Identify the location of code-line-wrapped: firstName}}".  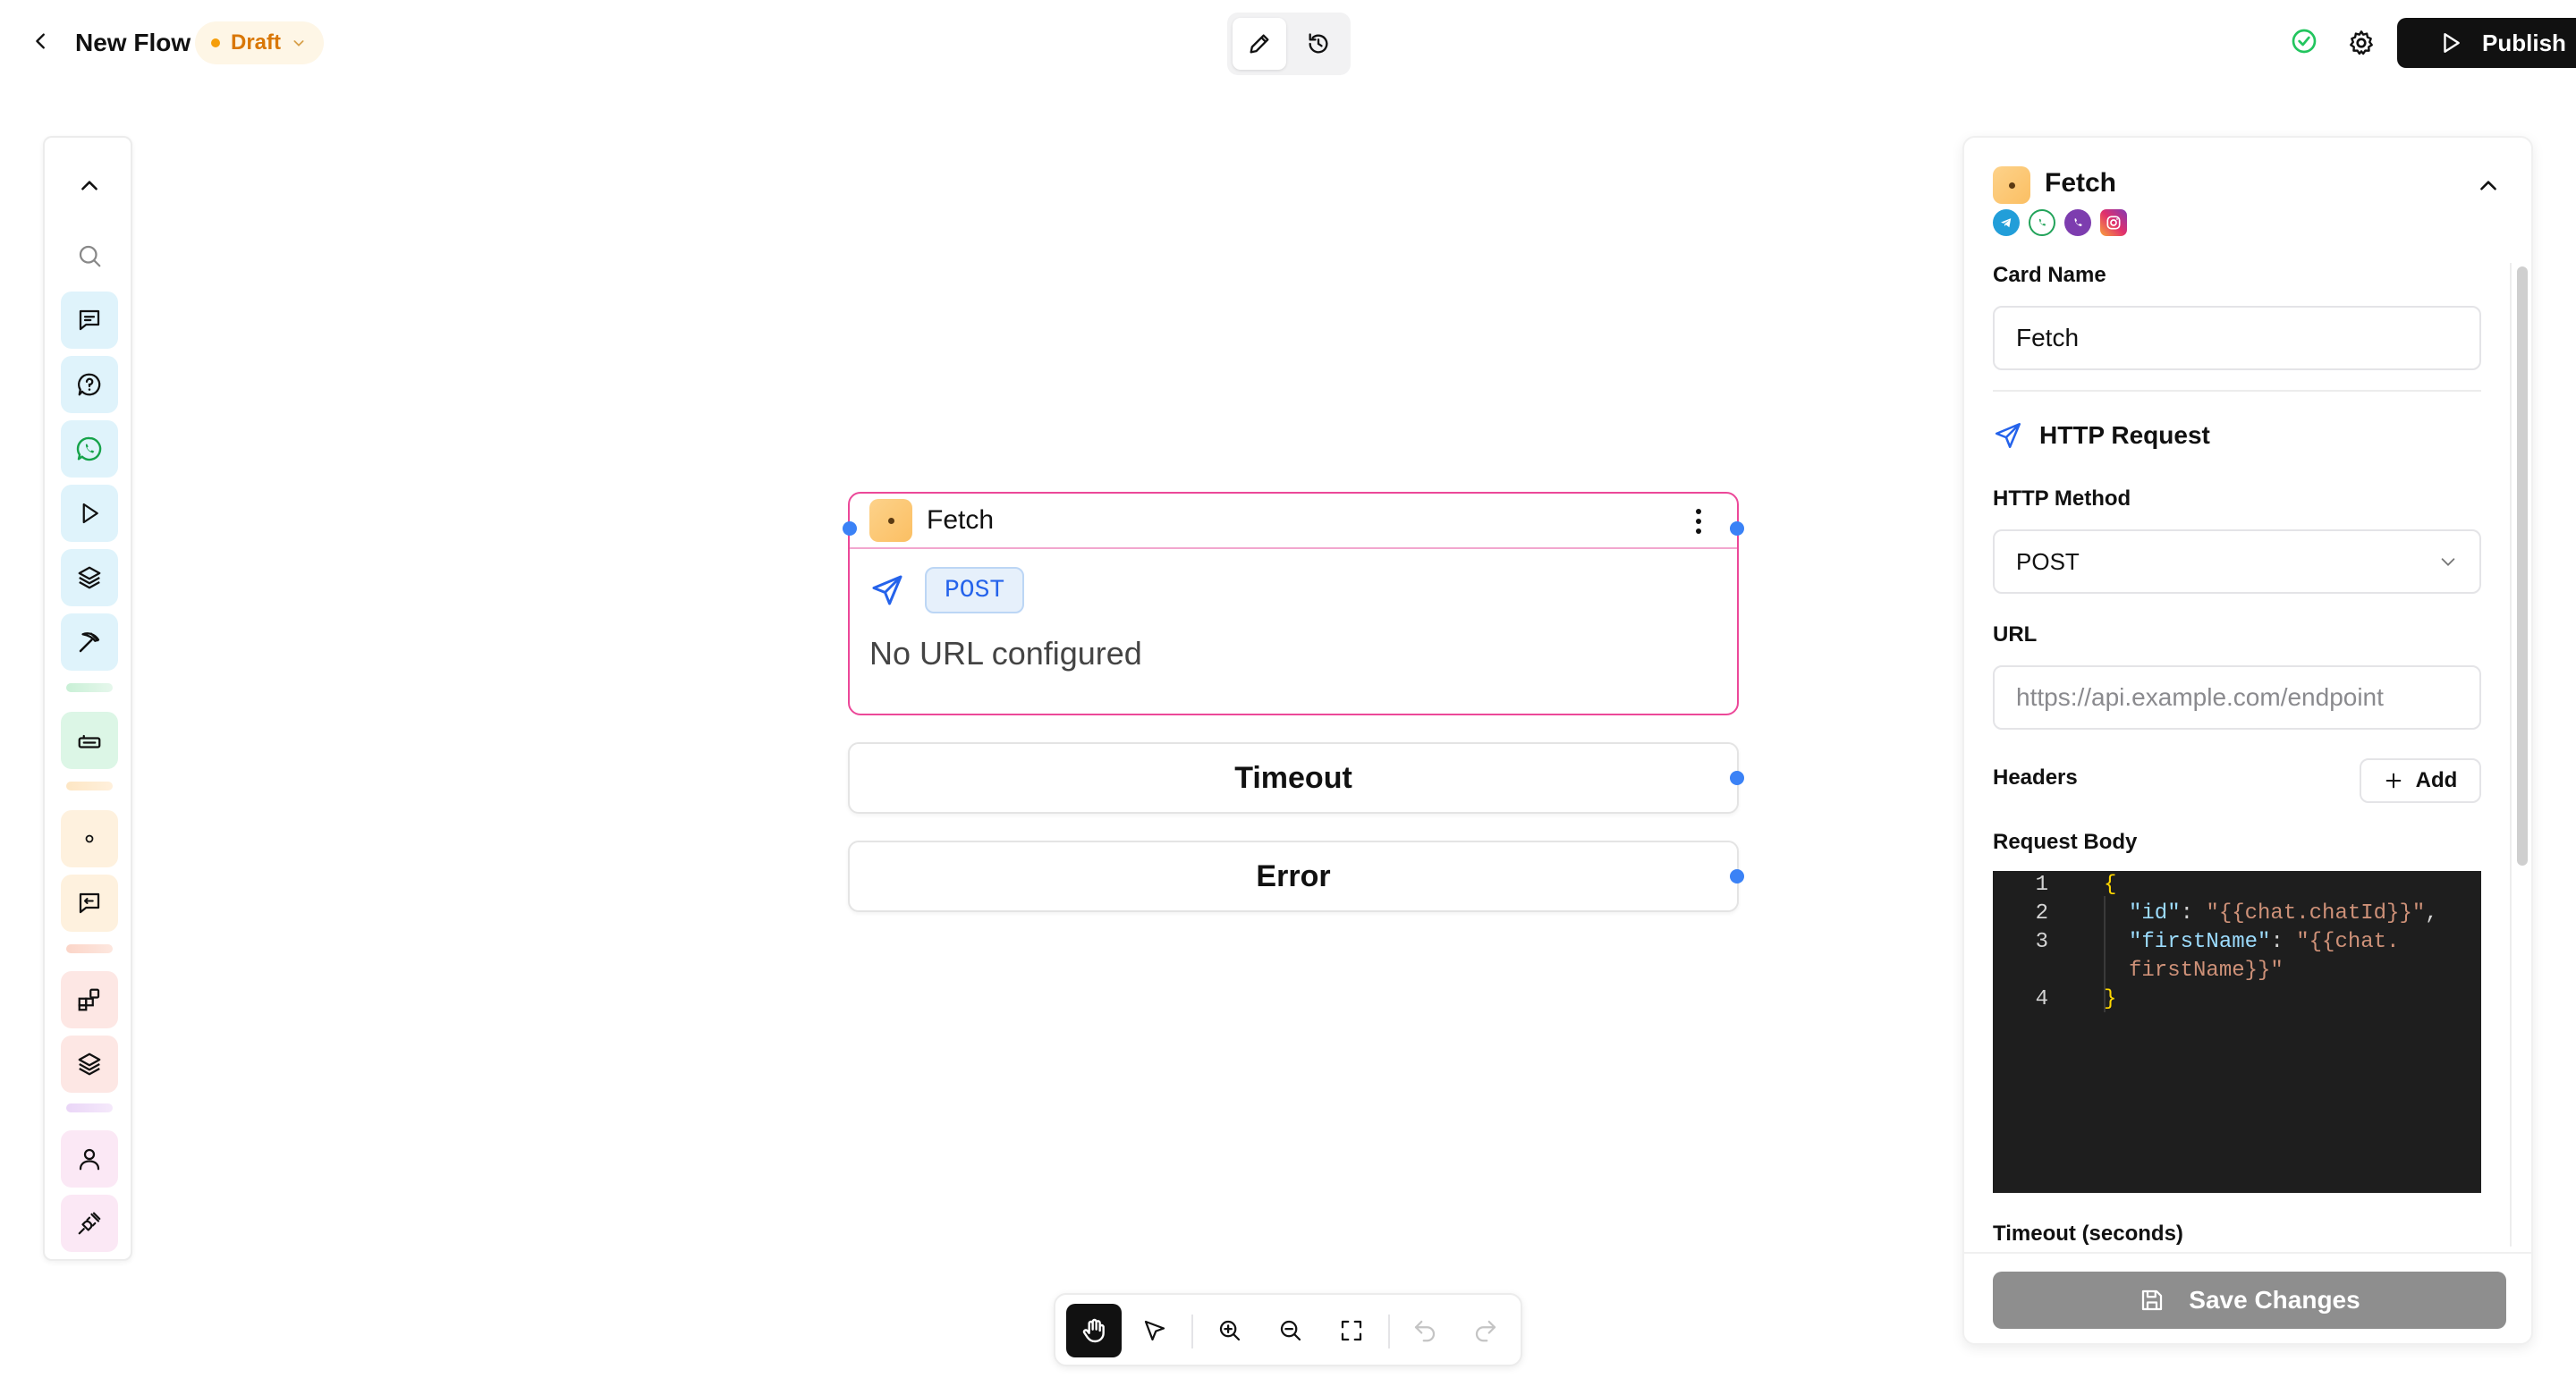
(2237, 971).